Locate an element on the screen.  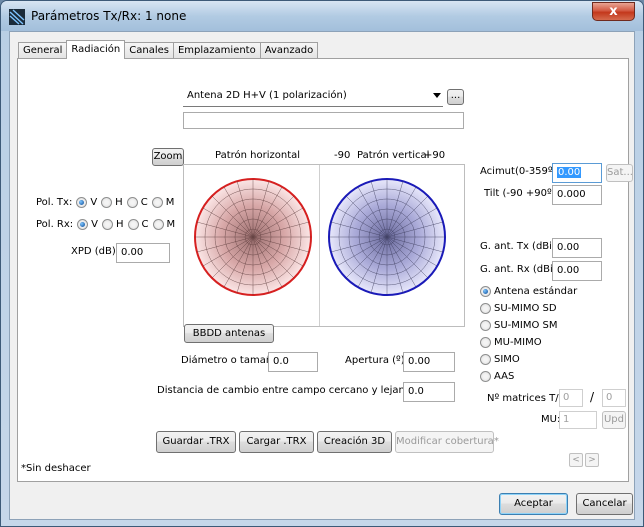
create-3d-button: Creación 3D is located at coordinates (354, 442).